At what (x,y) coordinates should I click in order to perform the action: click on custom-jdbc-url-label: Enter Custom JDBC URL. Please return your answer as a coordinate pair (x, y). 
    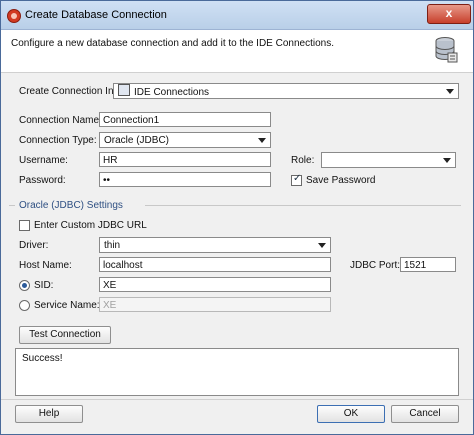
    Looking at the image, I should click on (90, 225).